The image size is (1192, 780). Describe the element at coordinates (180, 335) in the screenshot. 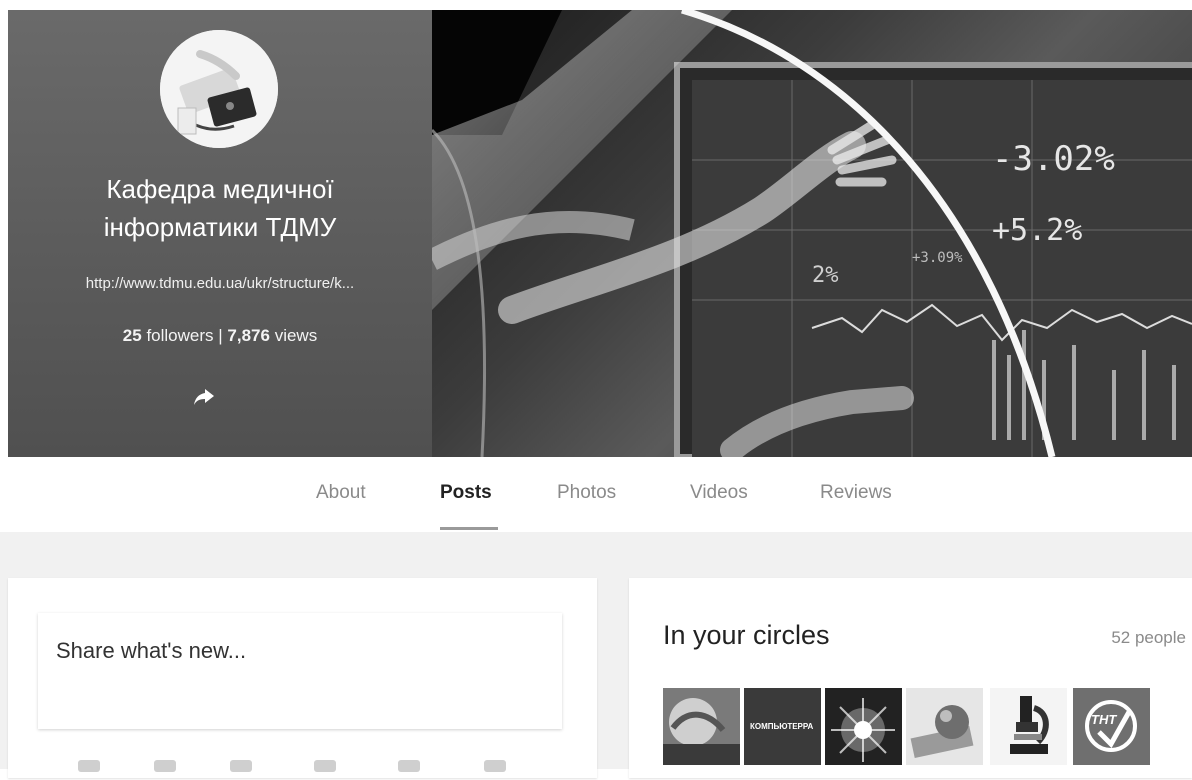

I see `followers-label: followers` at that location.